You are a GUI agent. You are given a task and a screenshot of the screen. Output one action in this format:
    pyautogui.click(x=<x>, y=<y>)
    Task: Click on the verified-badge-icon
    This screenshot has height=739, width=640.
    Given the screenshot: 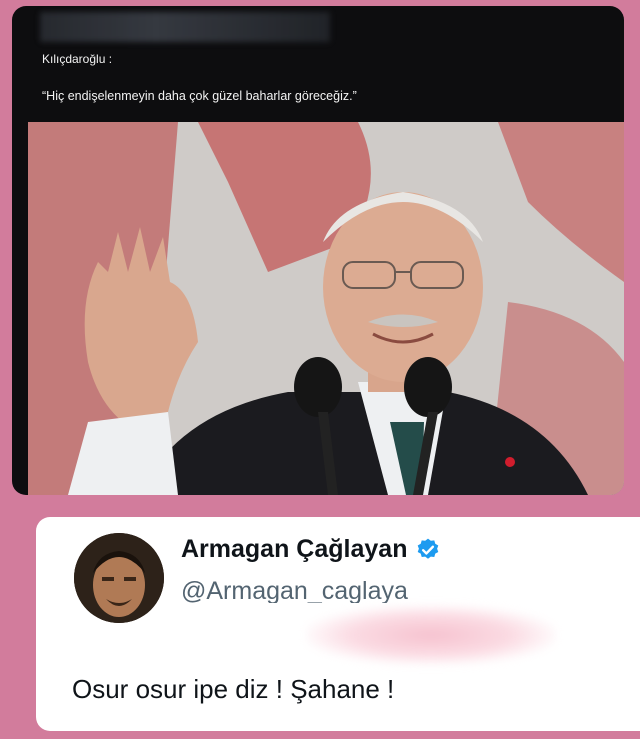 What is the action you would take?
    pyautogui.click(x=428, y=550)
    